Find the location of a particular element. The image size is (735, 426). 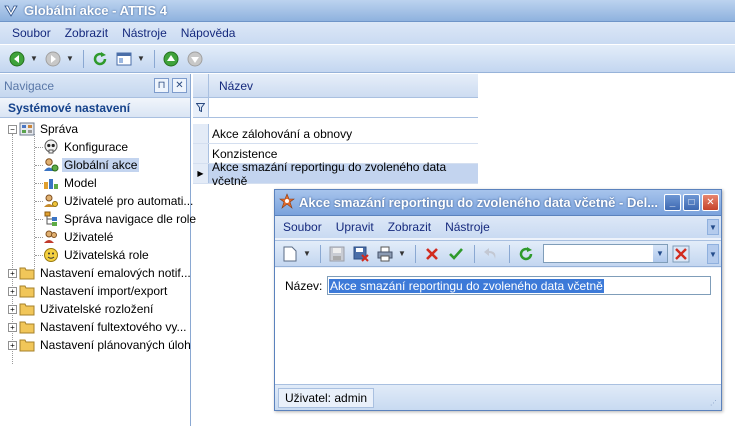

save-icon is located at coordinates (337, 254).